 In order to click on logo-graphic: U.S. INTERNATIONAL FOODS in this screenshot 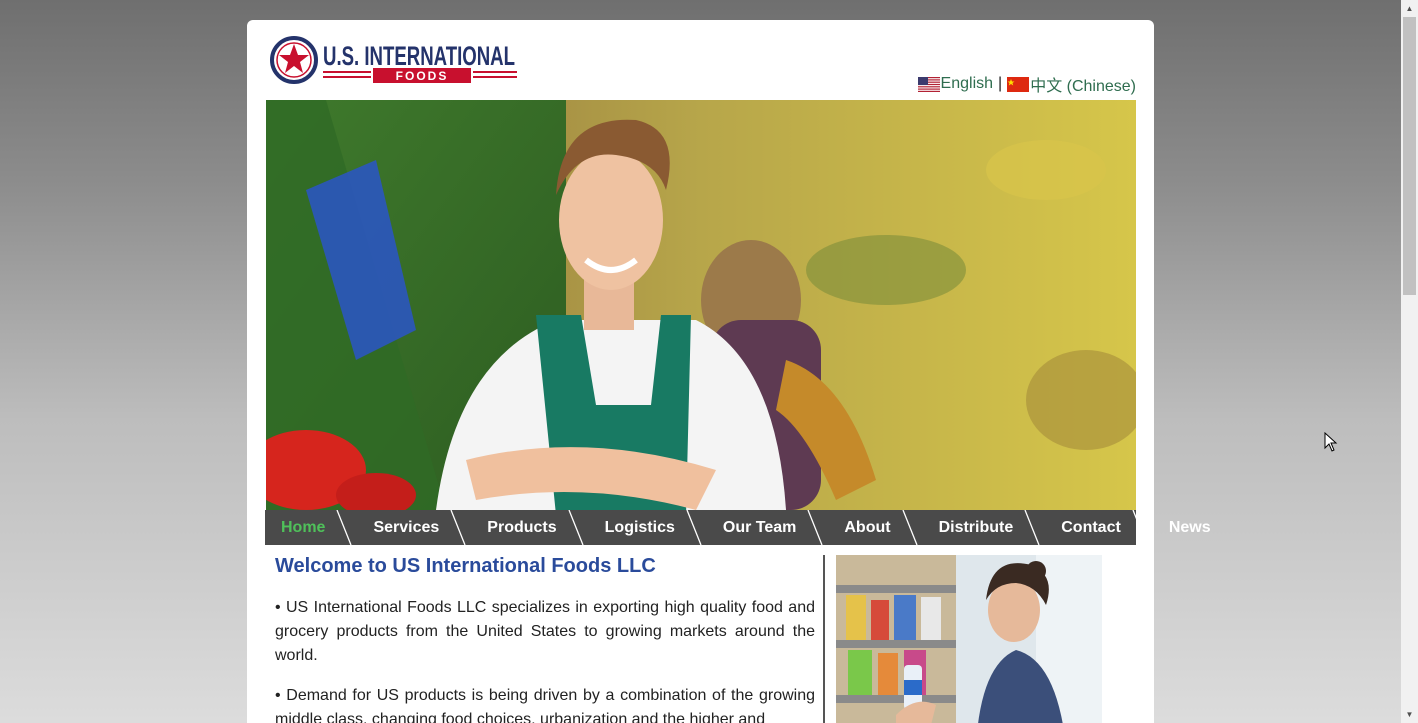, I will do `click(393, 60)`.